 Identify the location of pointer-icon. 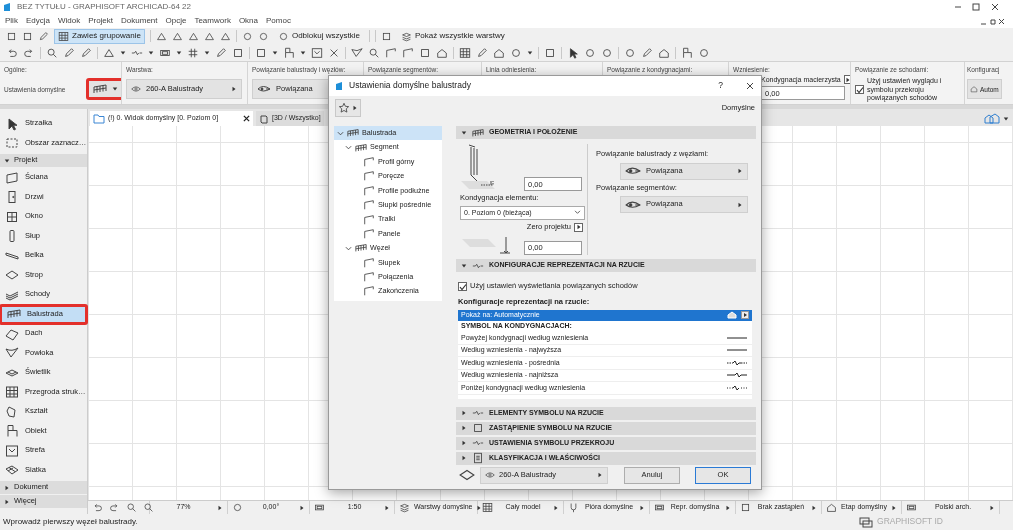
(573, 52).